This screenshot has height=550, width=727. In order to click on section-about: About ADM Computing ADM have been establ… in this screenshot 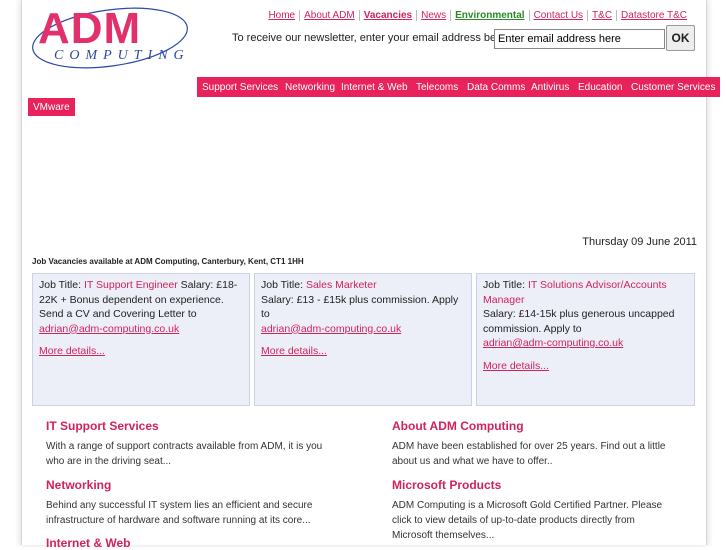, I will do `click(542, 444)`.